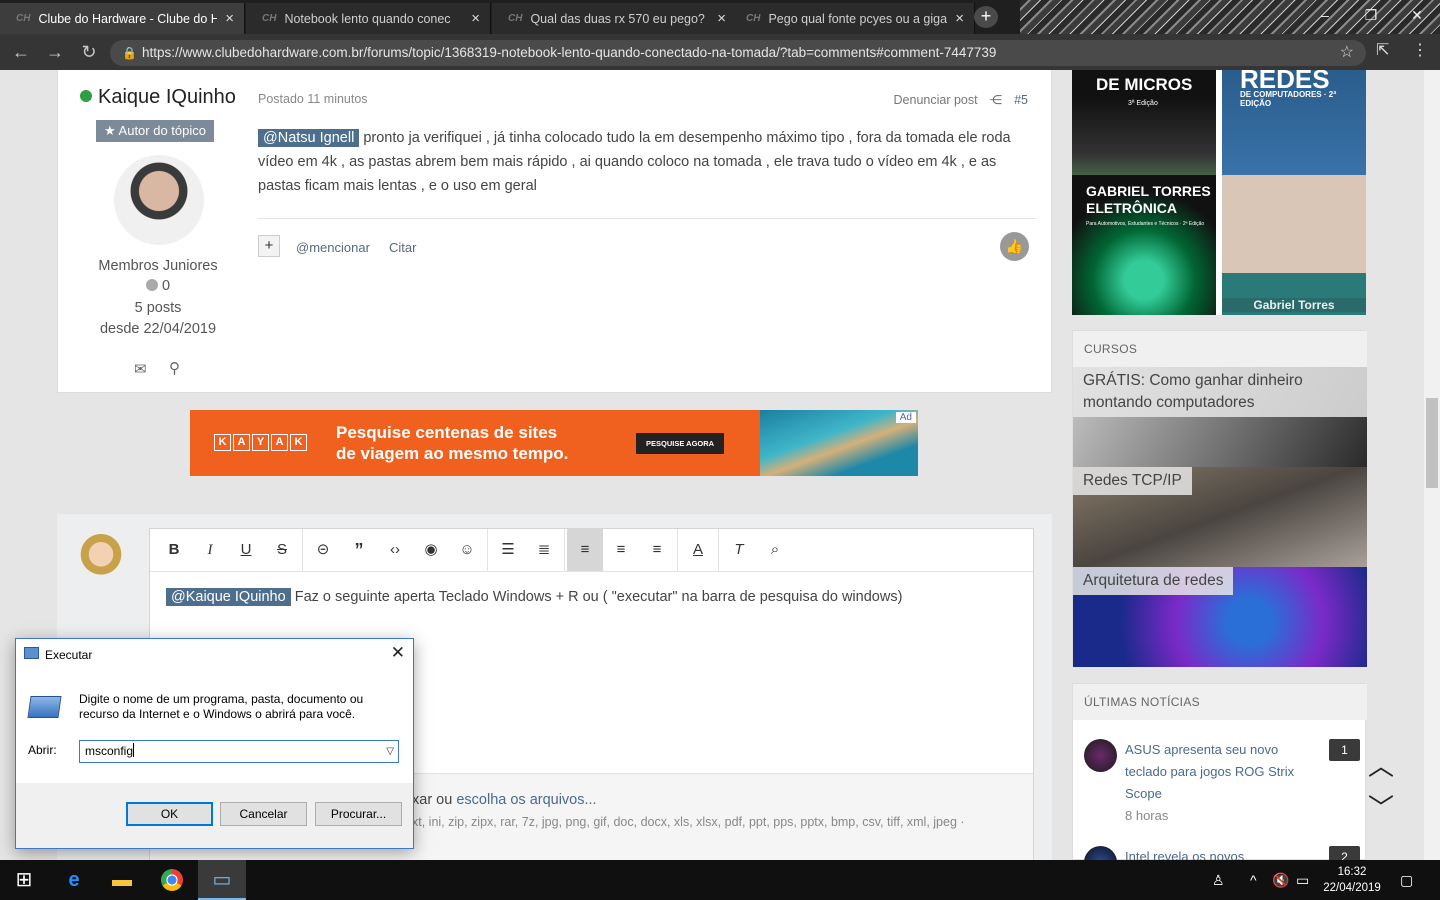 The height and width of the screenshot is (900, 1440). Describe the element at coordinates (698, 550) in the screenshot. I see `font-color-icon: A` at that location.